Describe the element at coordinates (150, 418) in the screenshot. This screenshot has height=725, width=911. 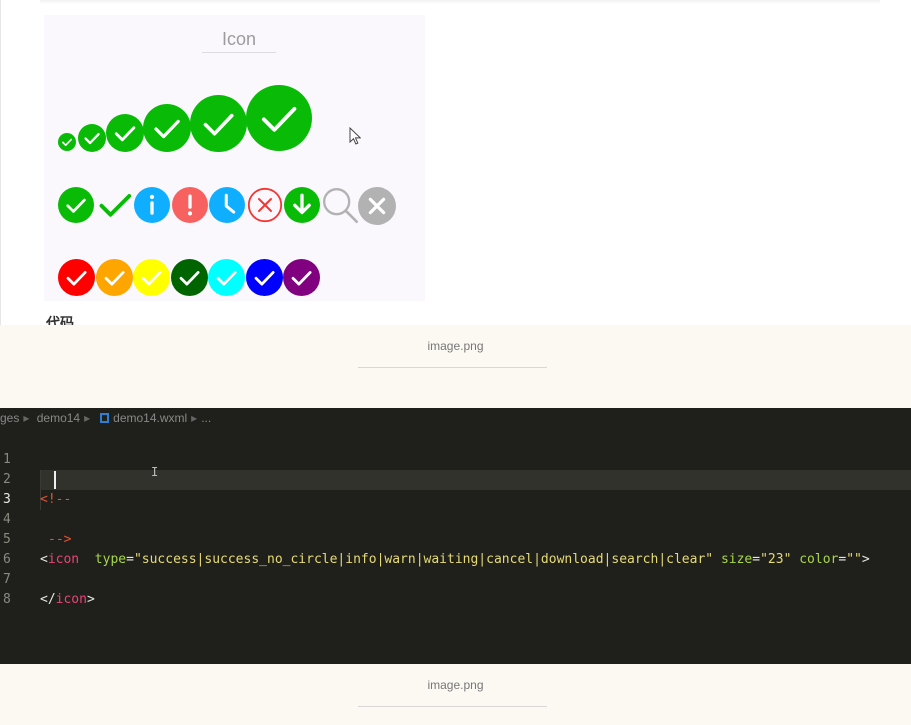
I see `breadcrumb-file: demo14.wxml` at that location.